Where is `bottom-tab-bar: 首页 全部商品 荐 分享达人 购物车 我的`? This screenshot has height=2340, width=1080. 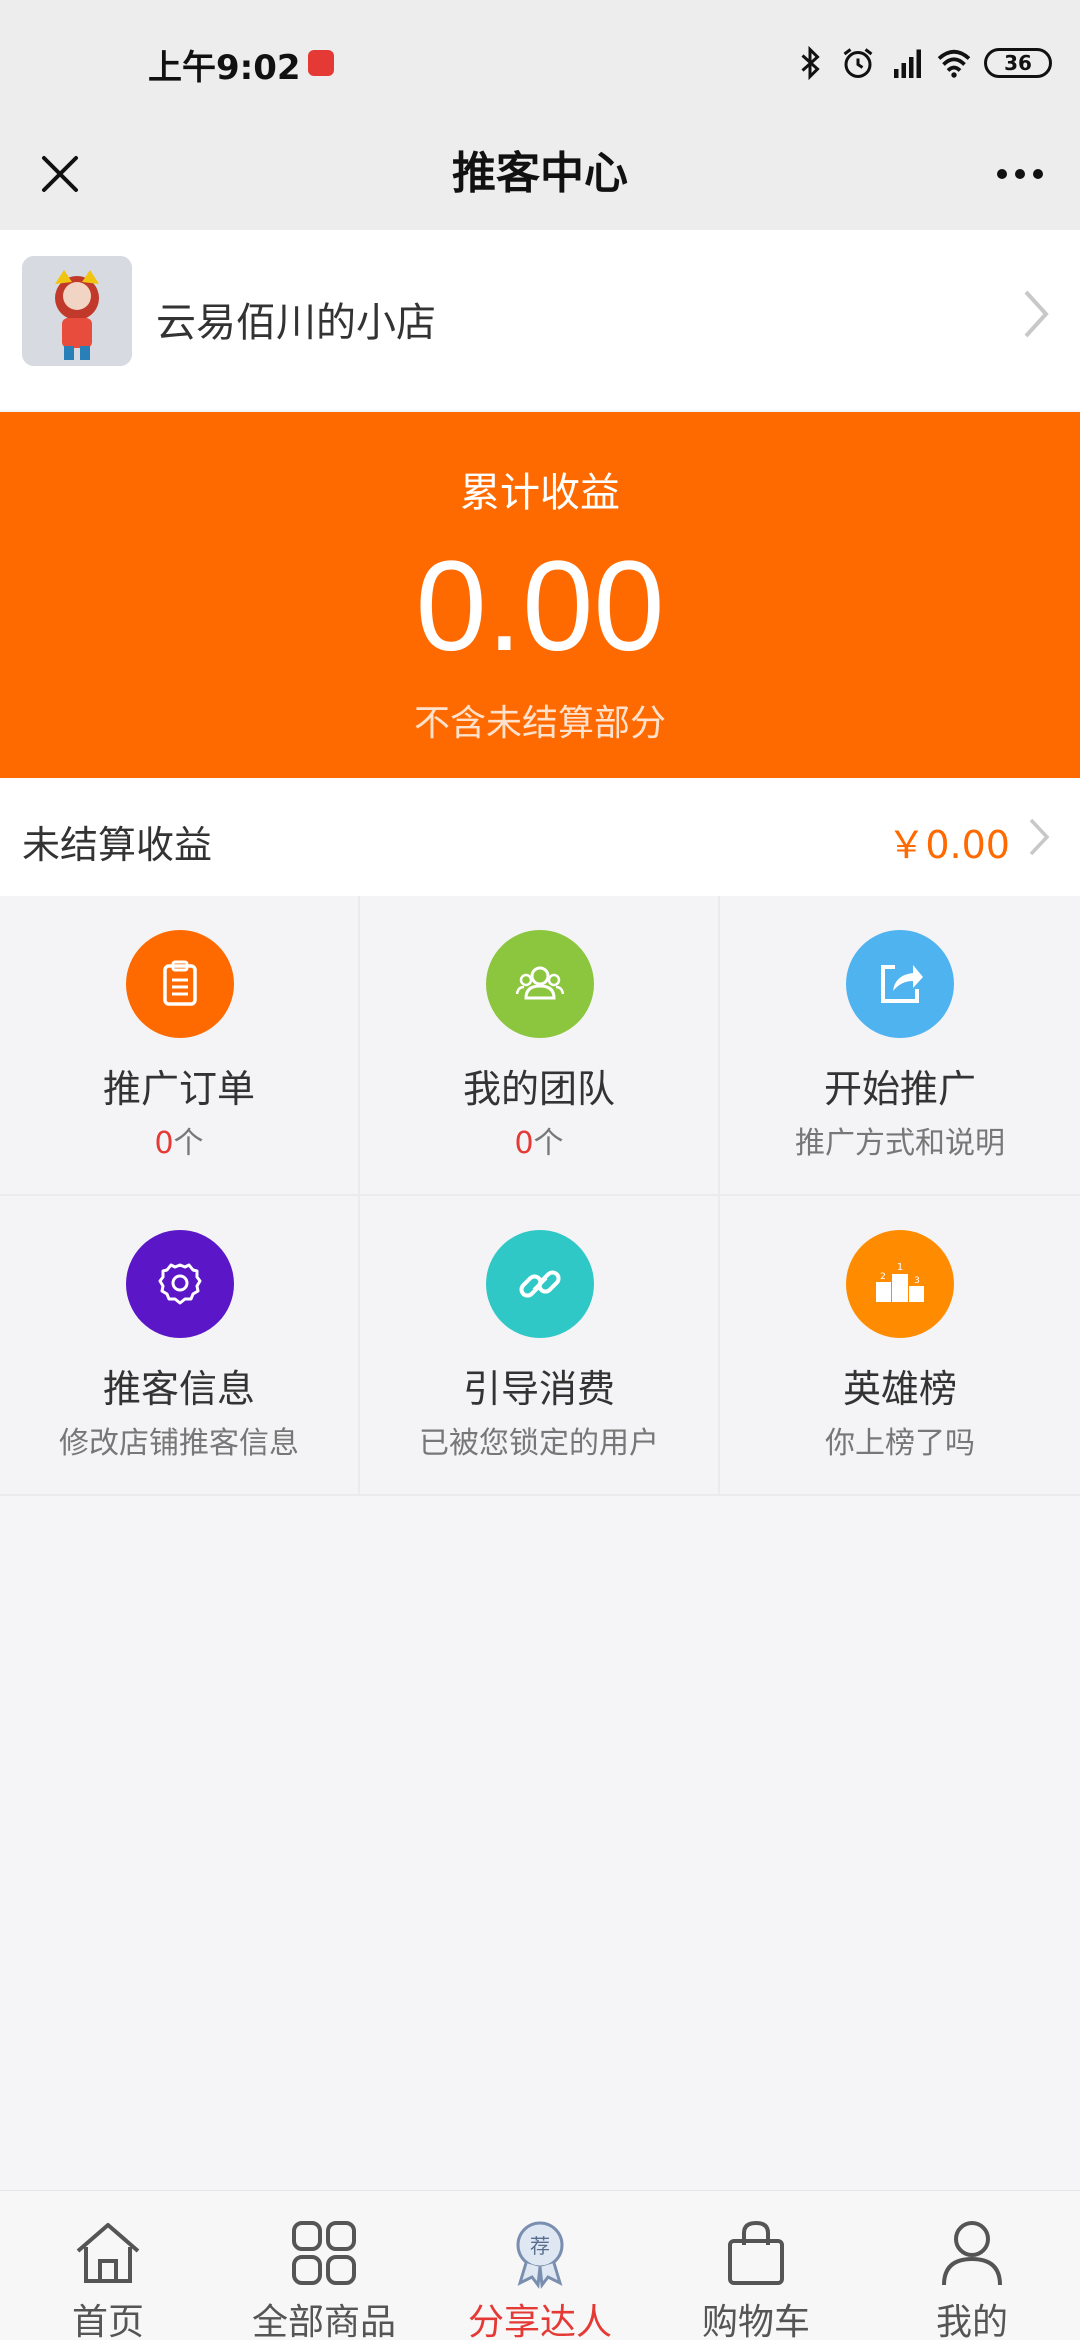
bottom-tab-bar: 首页 全部商品 荐 分享达人 购物车 我的 is located at coordinates (540, 2265).